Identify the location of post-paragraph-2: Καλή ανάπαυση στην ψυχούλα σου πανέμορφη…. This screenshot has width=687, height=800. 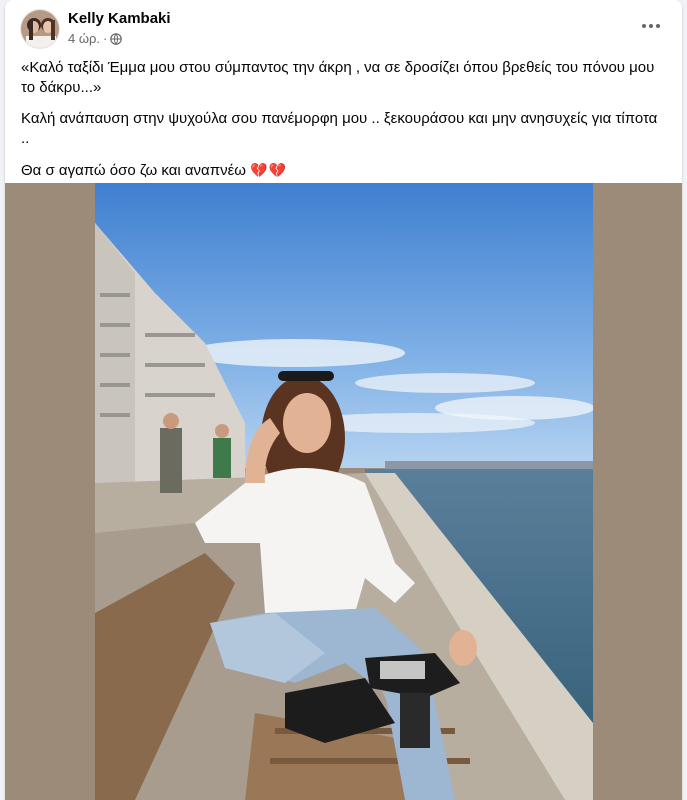
(339, 128).